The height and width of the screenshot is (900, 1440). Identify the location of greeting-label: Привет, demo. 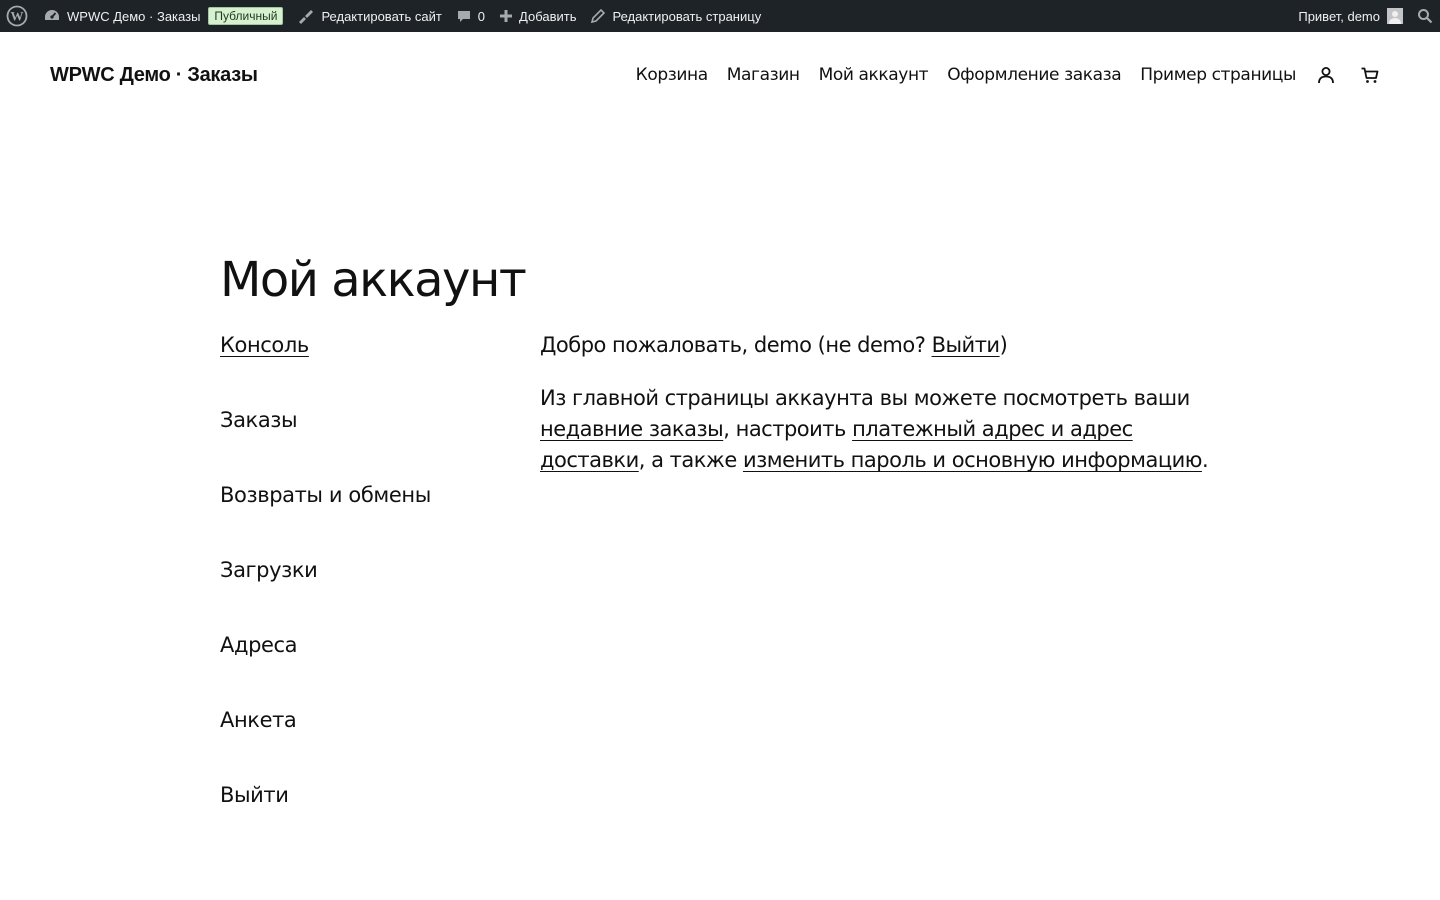
(1339, 16).